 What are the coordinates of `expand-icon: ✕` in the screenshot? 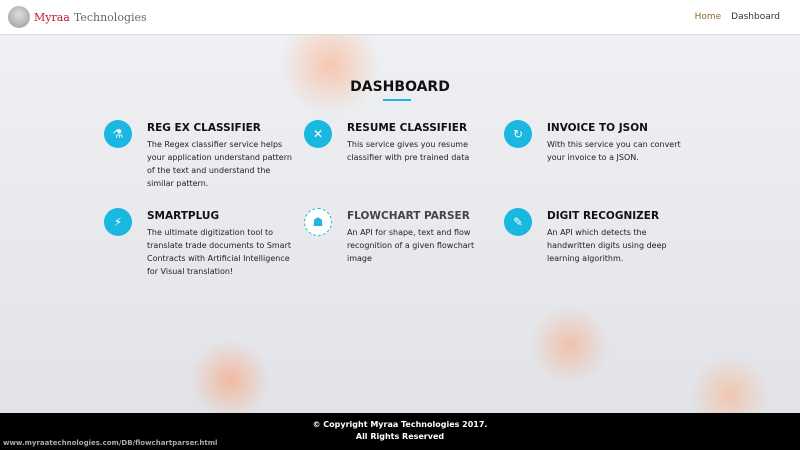 It's located at (318, 134).